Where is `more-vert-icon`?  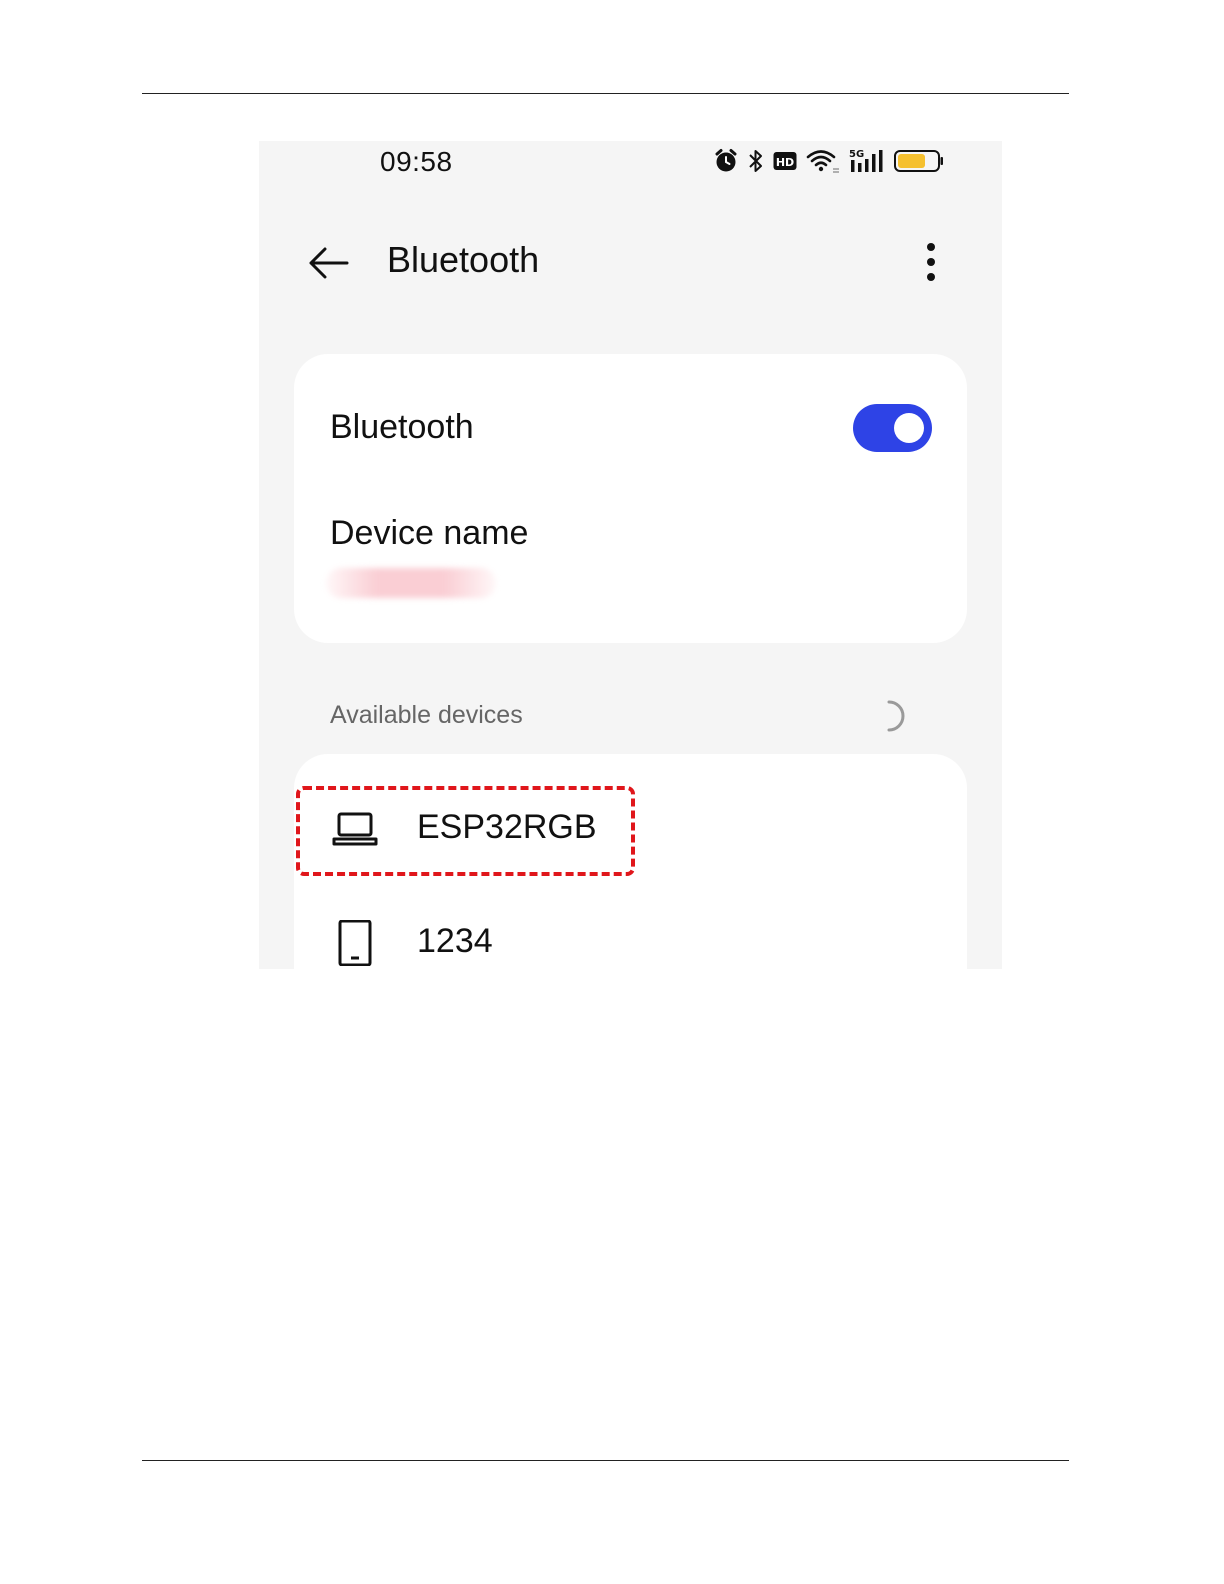 more-vert-icon is located at coordinates (931, 263).